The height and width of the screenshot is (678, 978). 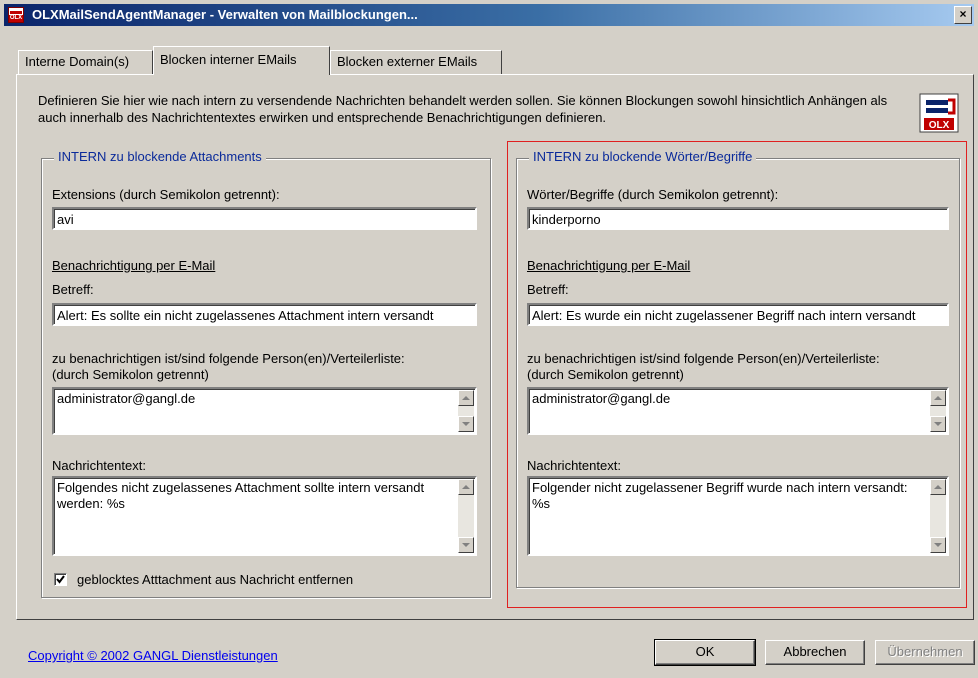 What do you see at coordinates (815, 652) in the screenshot?
I see `cancel-button: Abbrechen` at bounding box center [815, 652].